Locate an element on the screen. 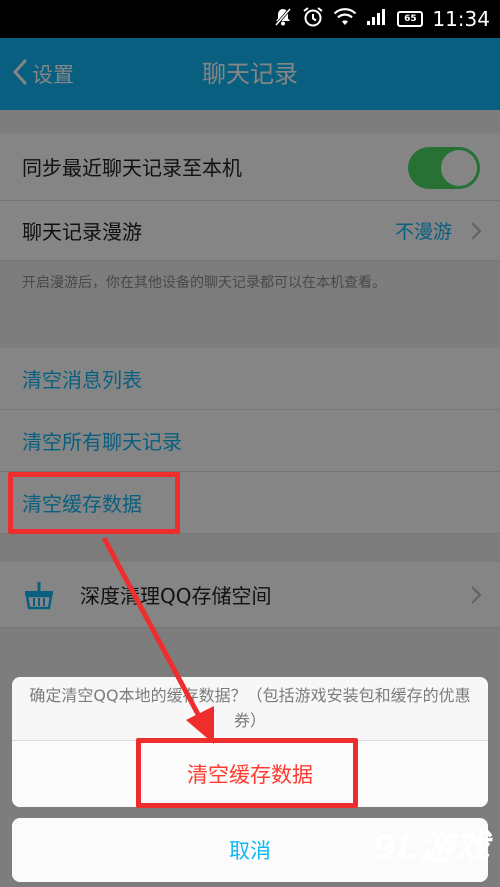  alarm-icon is located at coordinates (313, 19).